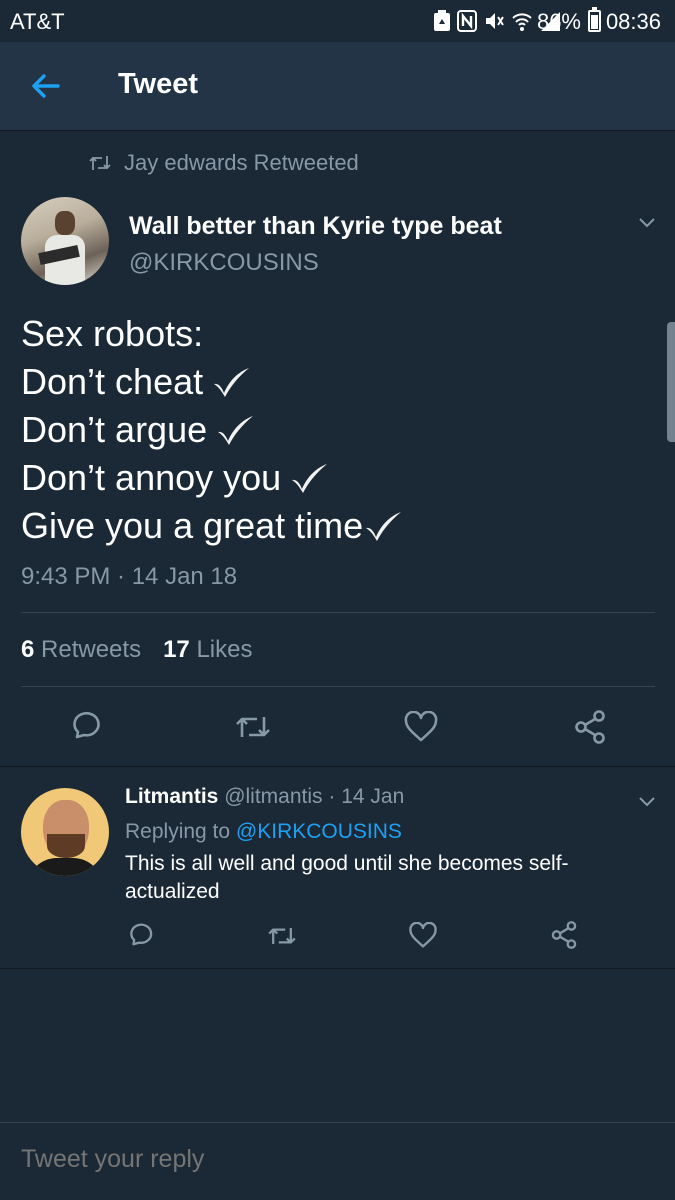 The height and width of the screenshot is (1200, 675). What do you see at coordinates (273, 796) in the screenshot?
I see `reply-author-handle: @litmantis` at bounding box center [273, 796].